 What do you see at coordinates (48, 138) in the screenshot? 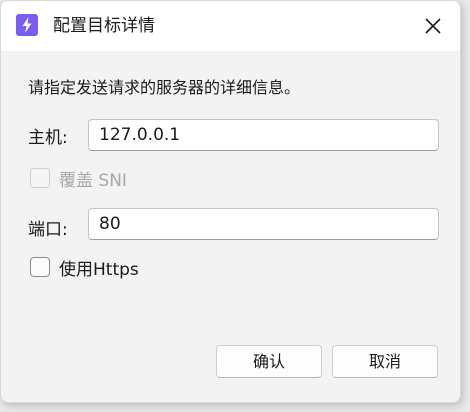
I see `host-label: 主机:` at bounding box center [48, 138].